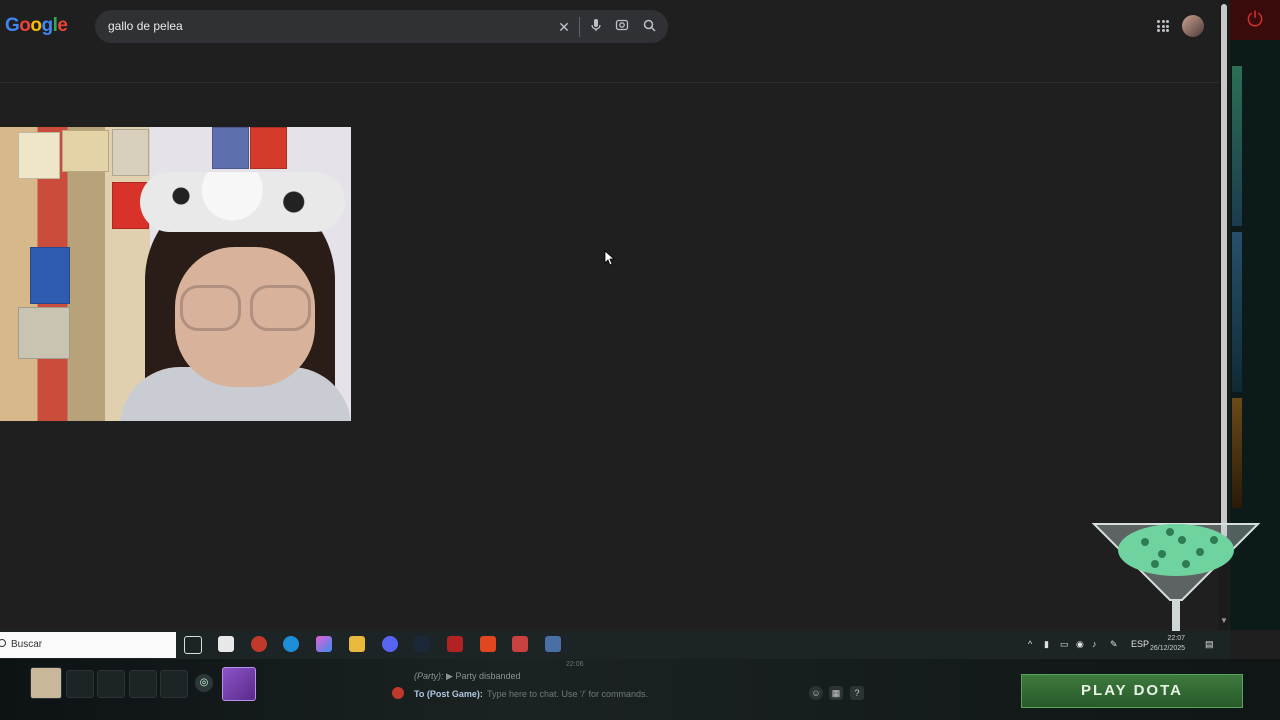  I want to click on scrollbar-thumb, so click(1224, 271).